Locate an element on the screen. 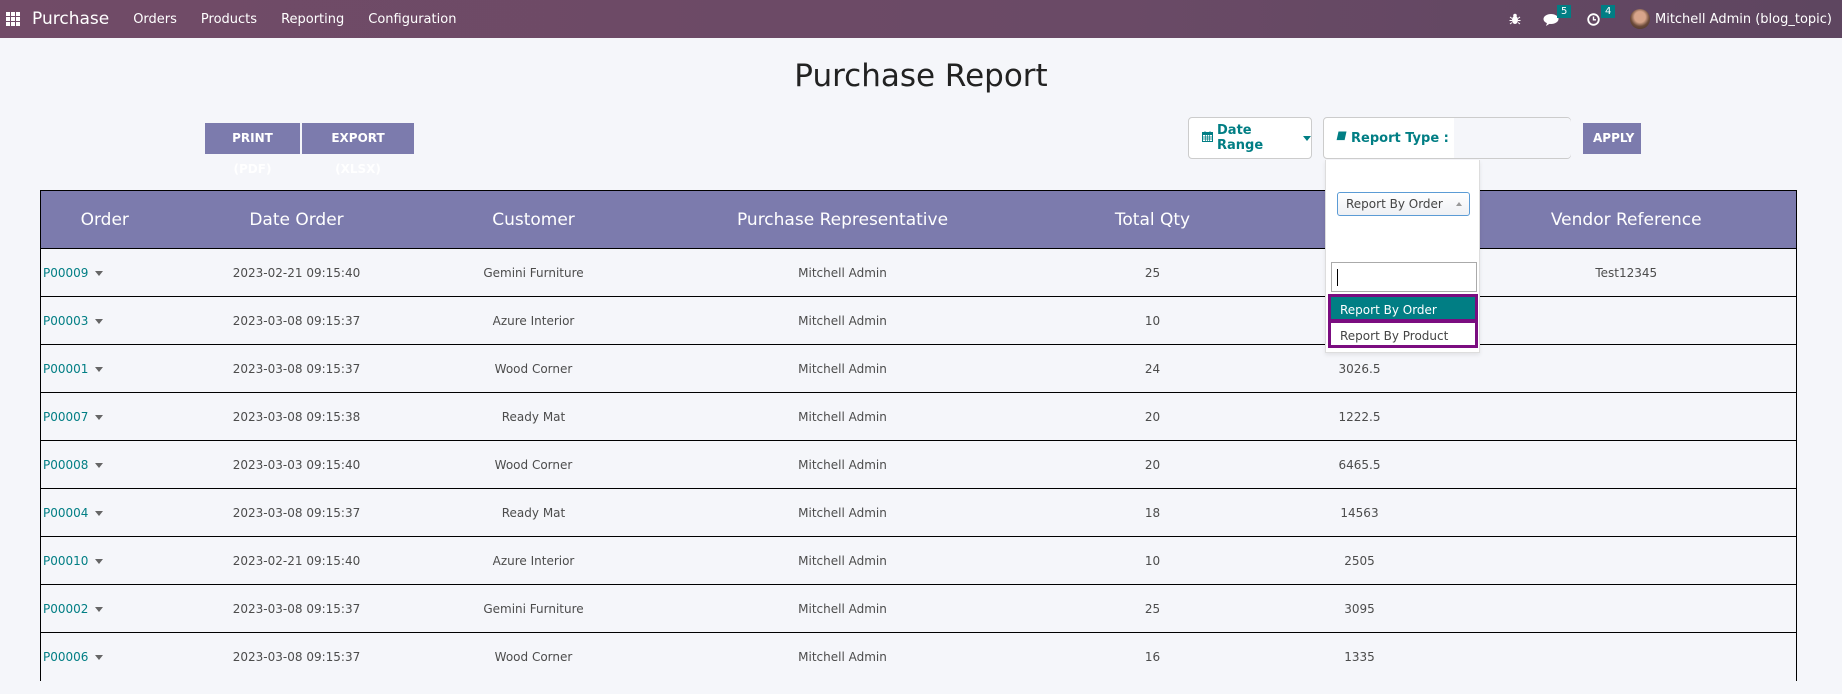  order-link: P00007 is located at coordinates (104, 416).